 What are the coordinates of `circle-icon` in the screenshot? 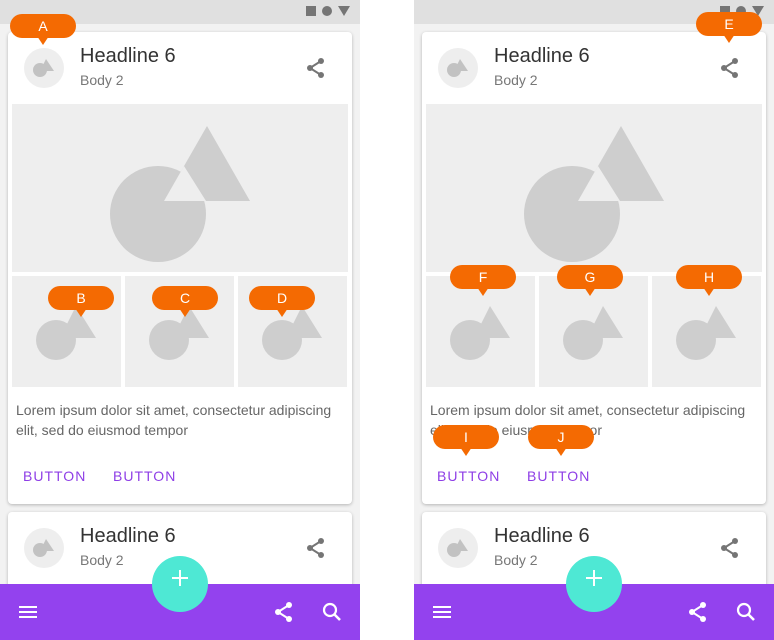 It's located at (327, 11).